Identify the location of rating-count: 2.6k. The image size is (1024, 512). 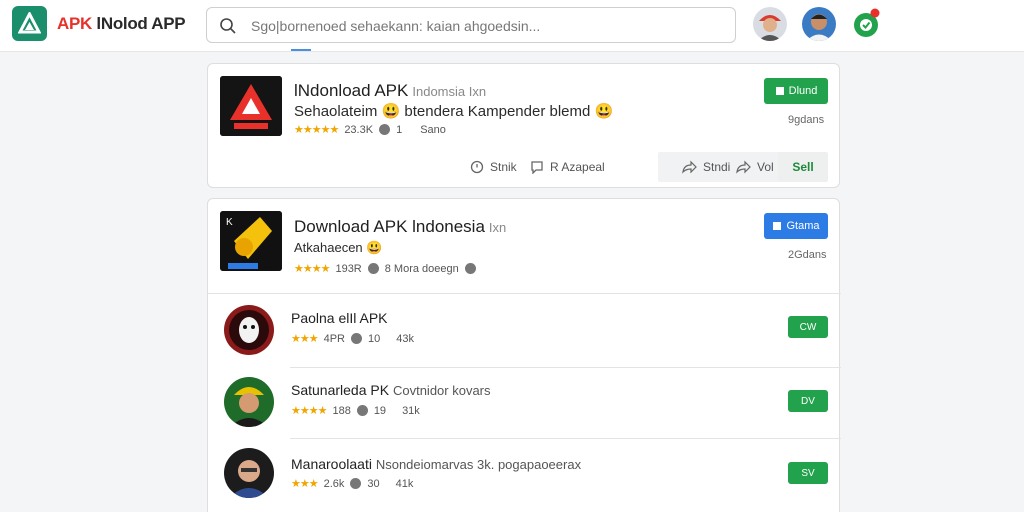
(334, 483).